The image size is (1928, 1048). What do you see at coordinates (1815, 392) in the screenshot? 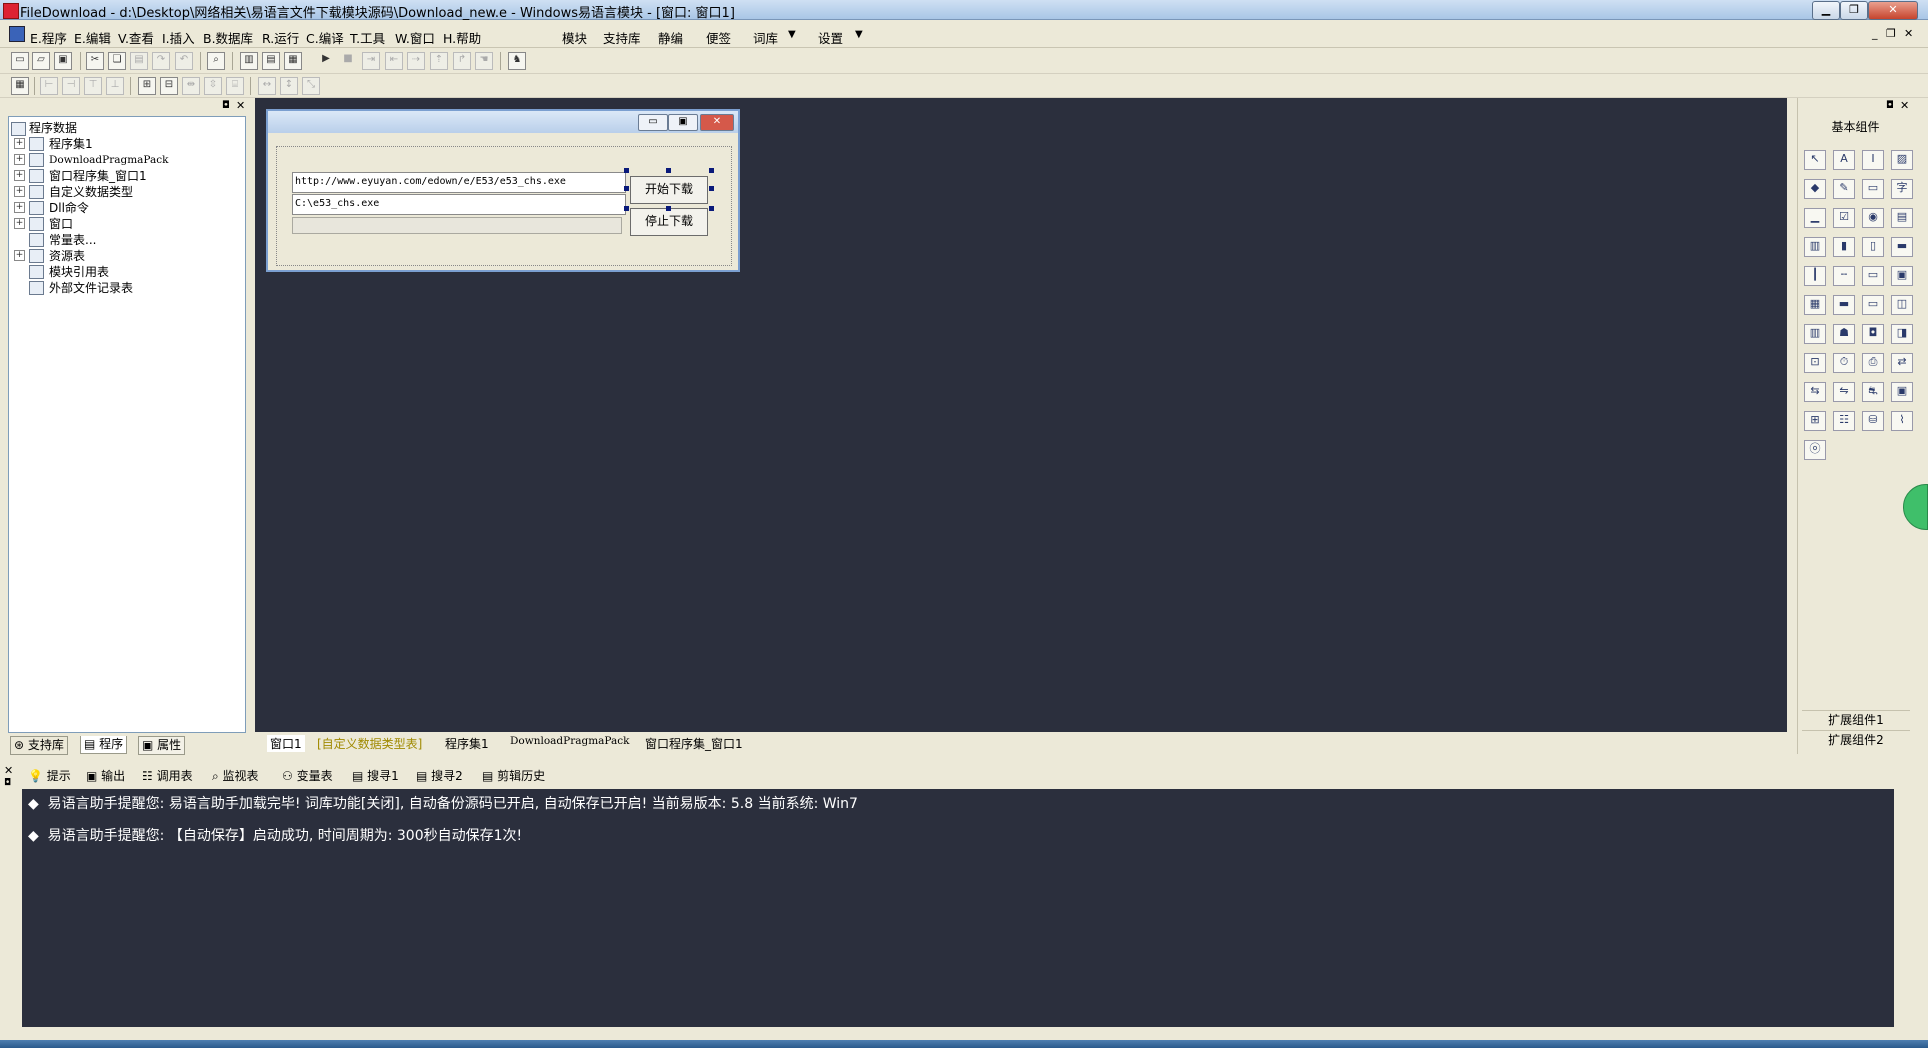
I see `net3-icon: ⇆` at bounding box center [1815, 392].